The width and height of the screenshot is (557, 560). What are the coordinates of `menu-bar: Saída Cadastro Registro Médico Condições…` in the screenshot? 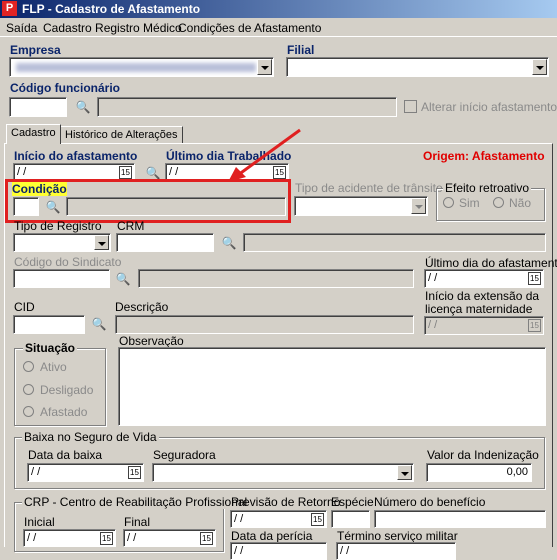 It's located at (278, 27).